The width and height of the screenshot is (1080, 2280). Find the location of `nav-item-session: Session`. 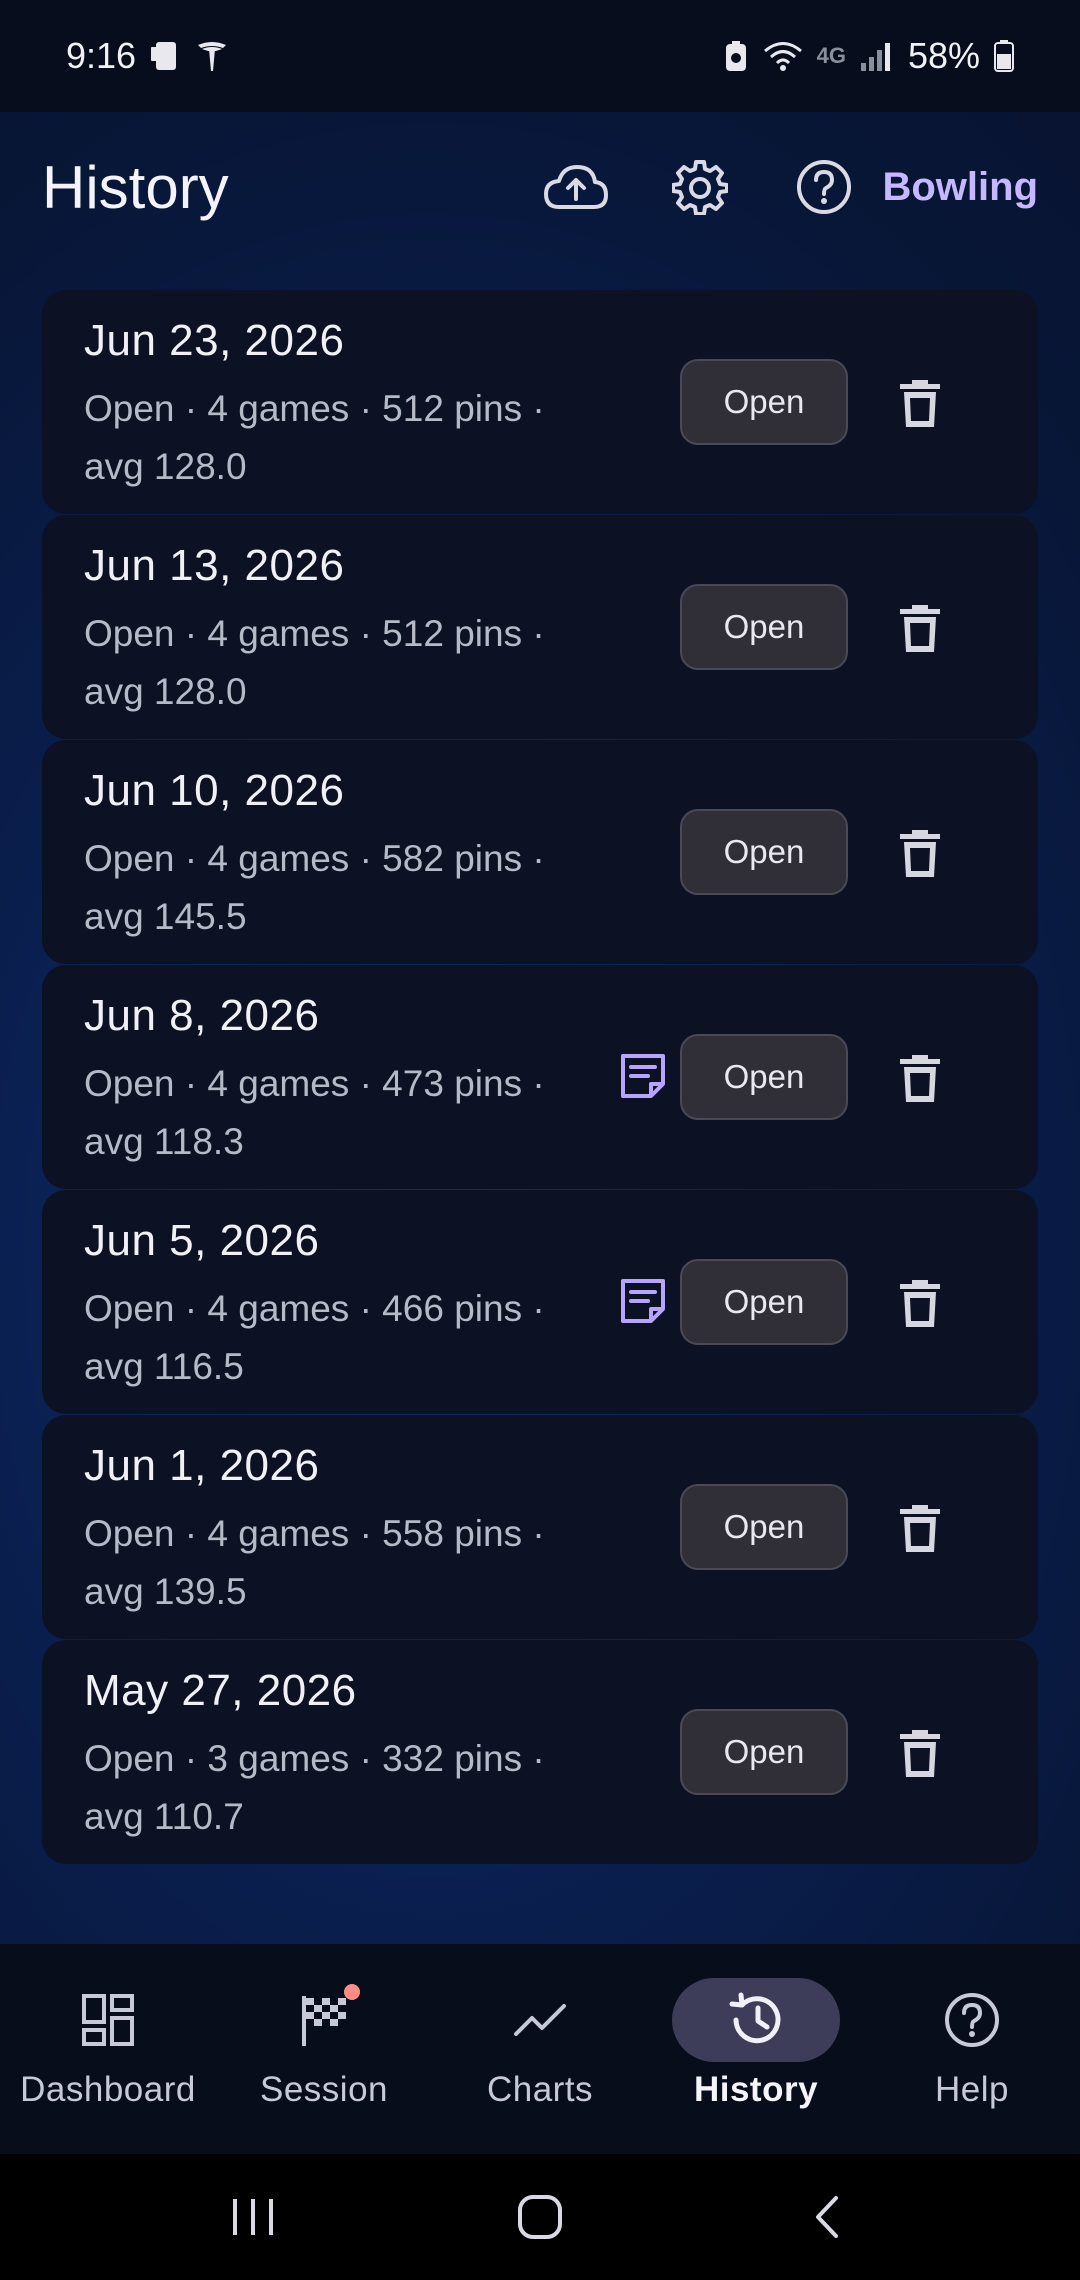

nav-item-session: Session is located at coordinates (324, 2049).